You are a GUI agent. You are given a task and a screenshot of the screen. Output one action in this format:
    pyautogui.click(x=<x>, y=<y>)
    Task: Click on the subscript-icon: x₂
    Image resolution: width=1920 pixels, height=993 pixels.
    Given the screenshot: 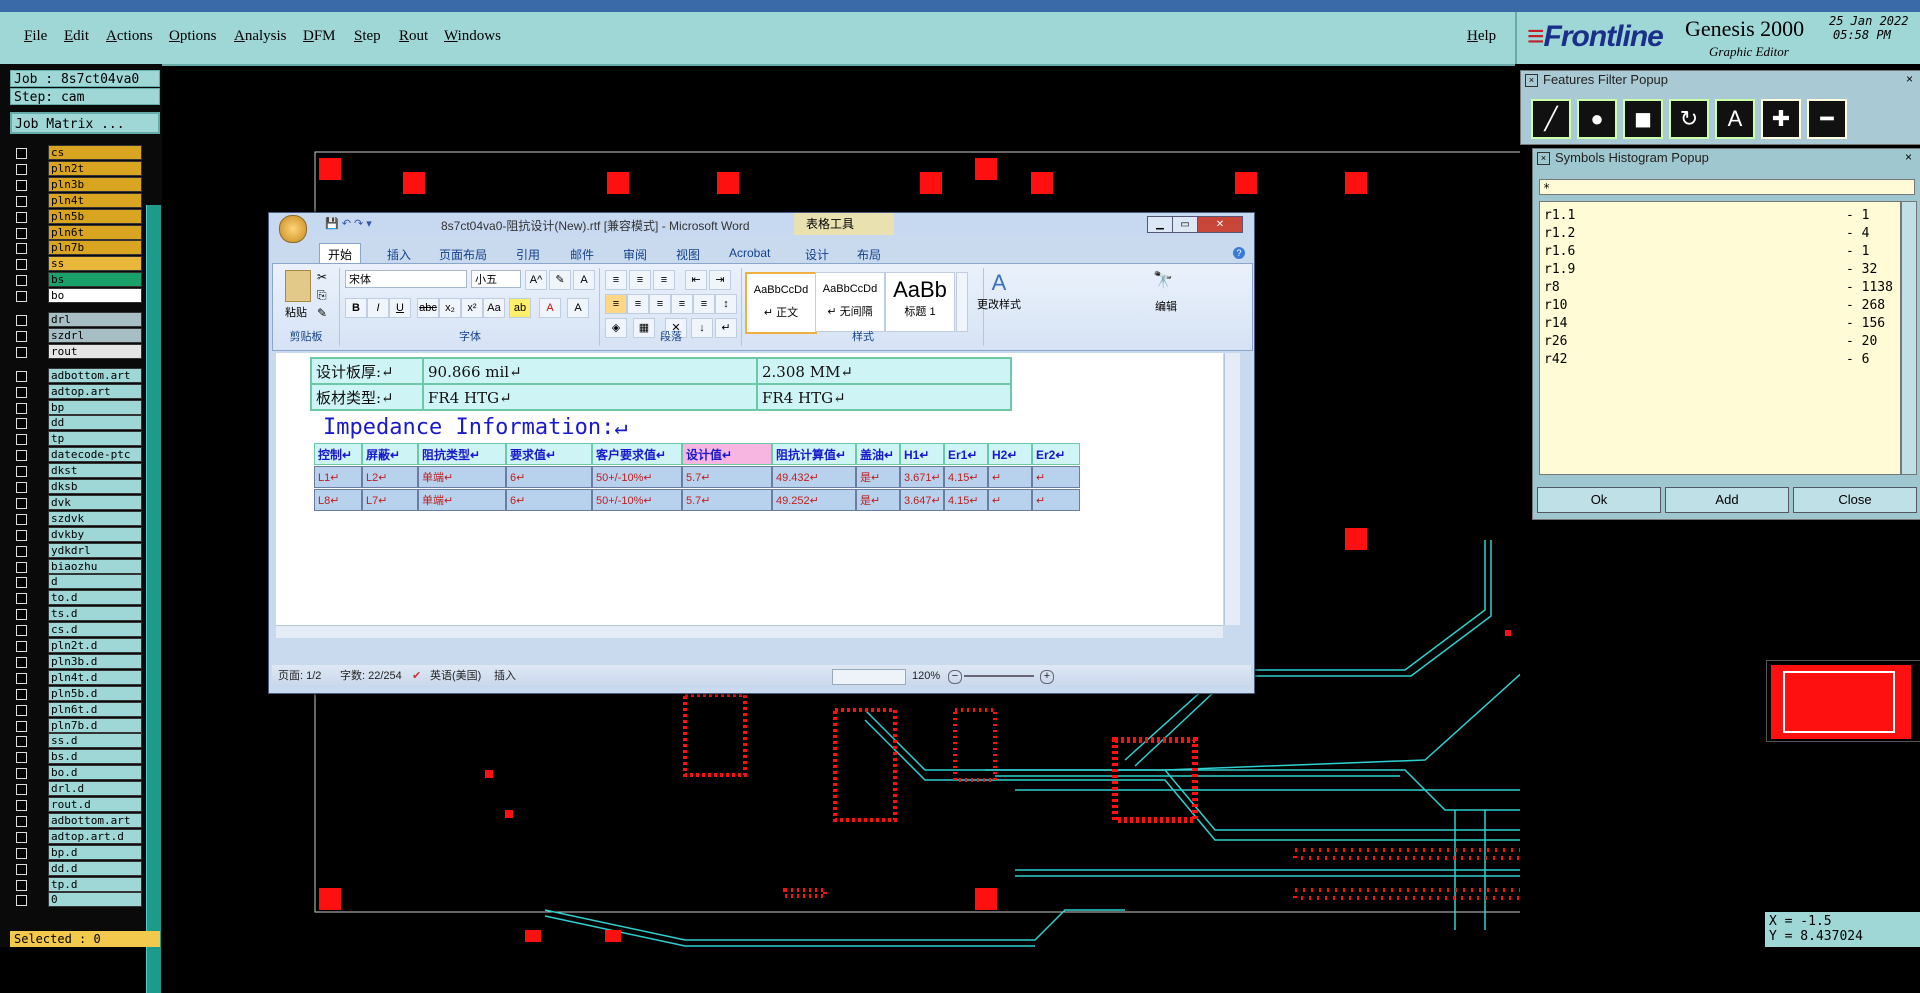 What is the action you would take?
    pyautogui.click(x=450, y=308)
    